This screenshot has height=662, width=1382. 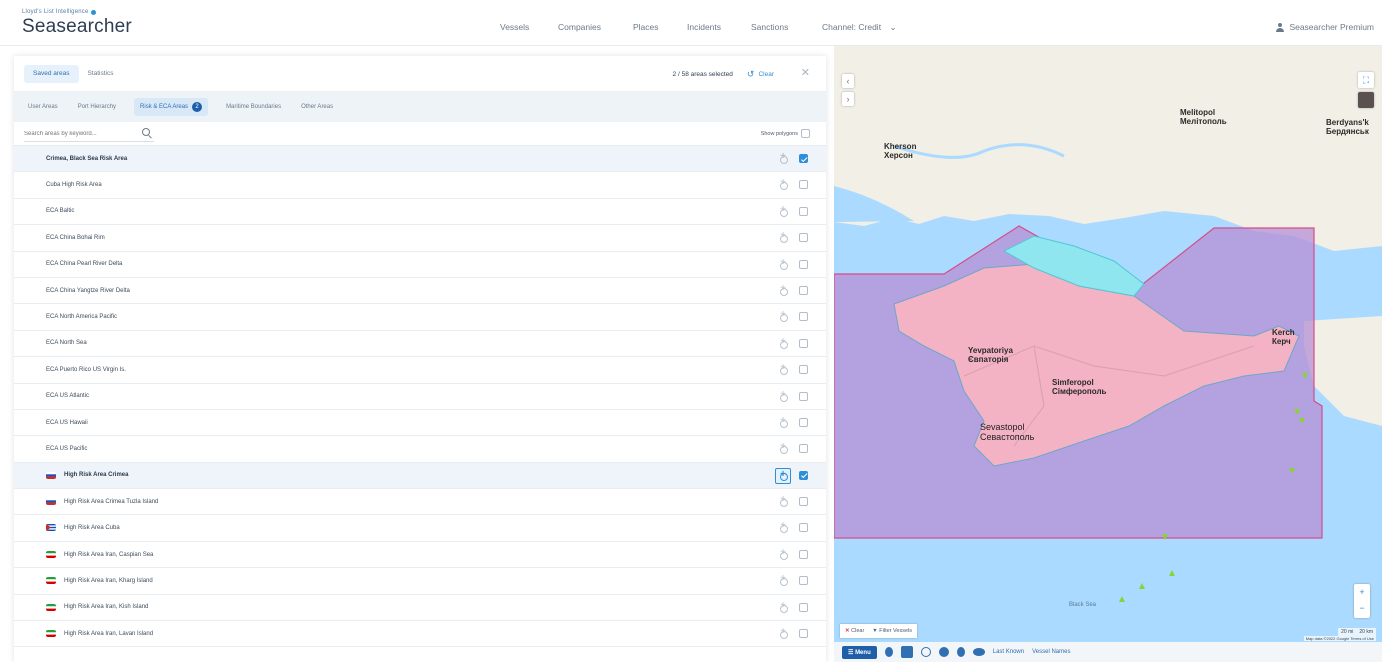 I want to click on close-icon: ✕, so click(x=805, y=72).